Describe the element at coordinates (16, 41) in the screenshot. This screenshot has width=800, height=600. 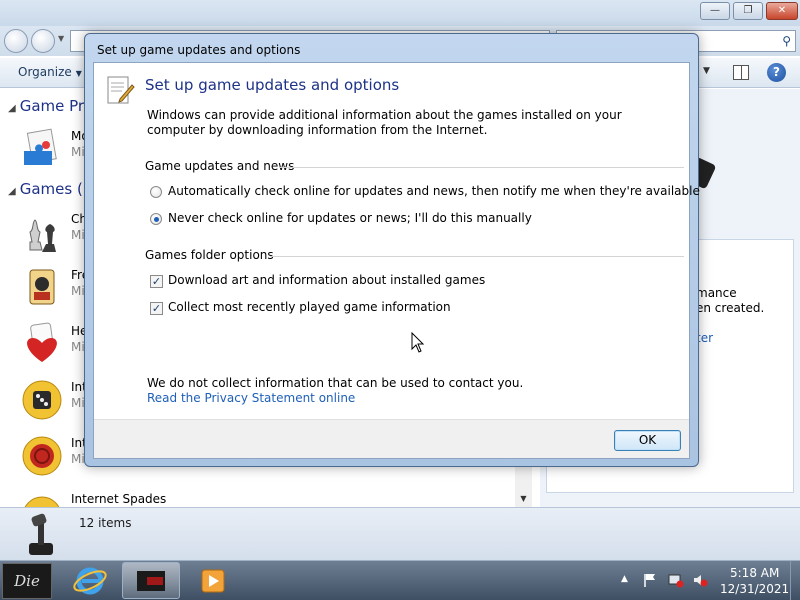
I see `back-button` at that location.